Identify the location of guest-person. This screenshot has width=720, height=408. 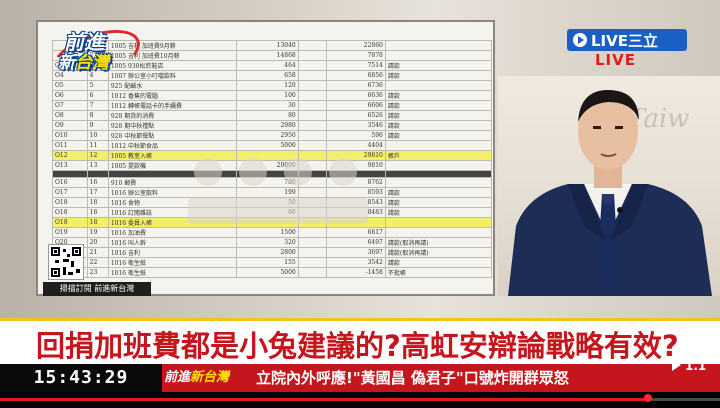
(610, 193).